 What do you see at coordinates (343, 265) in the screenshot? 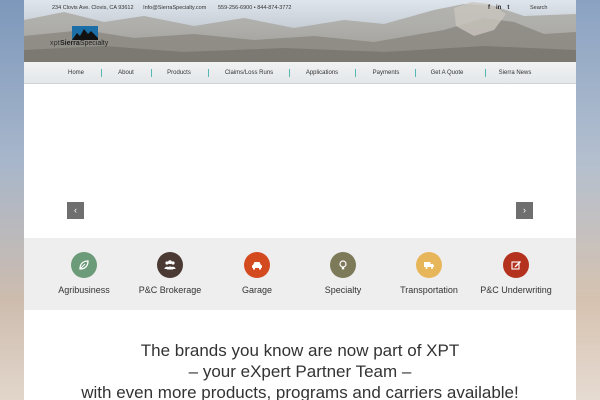
I see `lightbulb-icon` at bounding box center [343, 265].